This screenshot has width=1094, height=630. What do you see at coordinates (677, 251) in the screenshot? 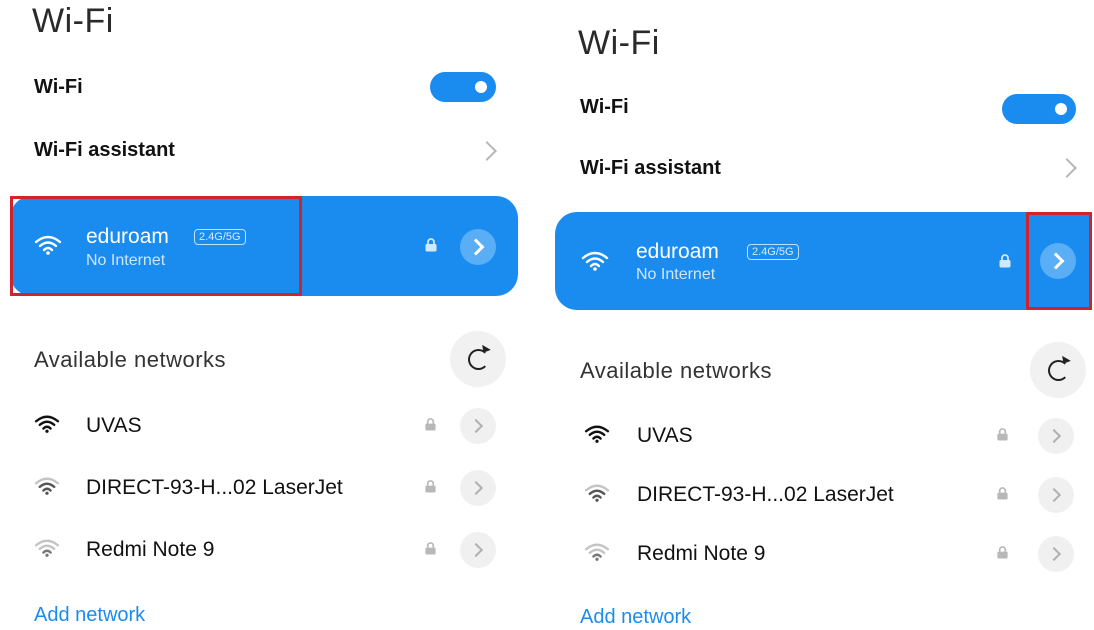
I see `connected-ssid: eduroam` at bounding box center [677, 251].